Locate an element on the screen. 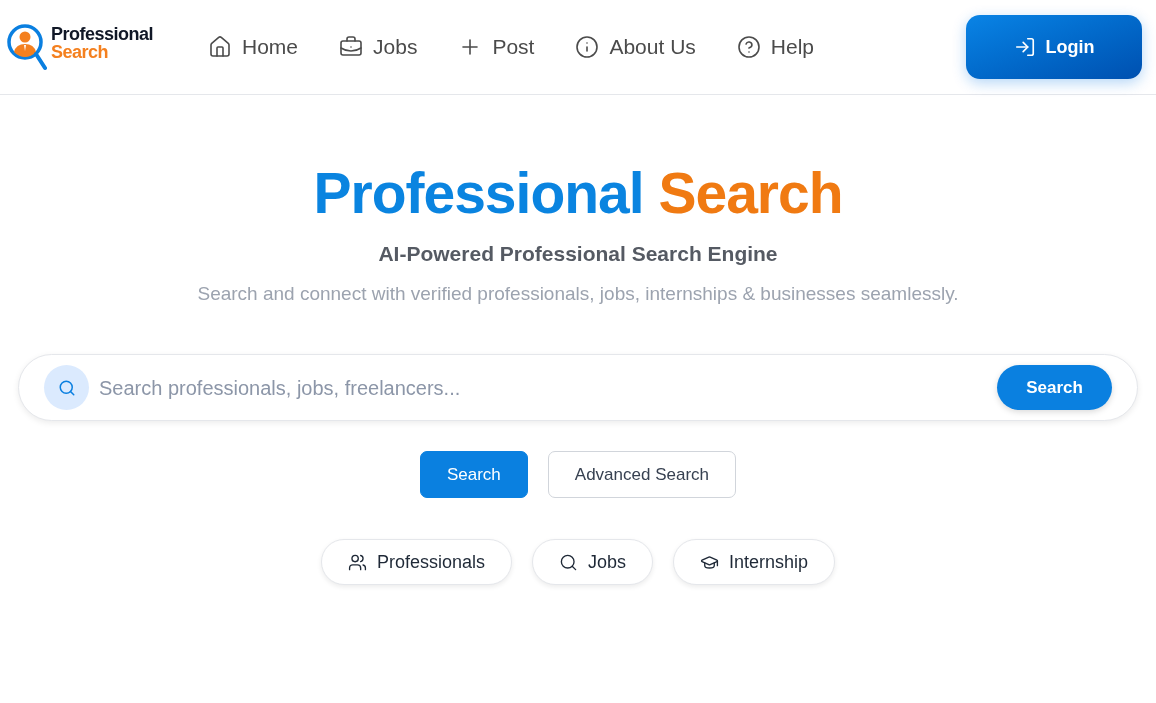  hero-description: Search and connect with verified professionals, jobs, internships & businesses seamlessly. is located at coordinates (578, 293).